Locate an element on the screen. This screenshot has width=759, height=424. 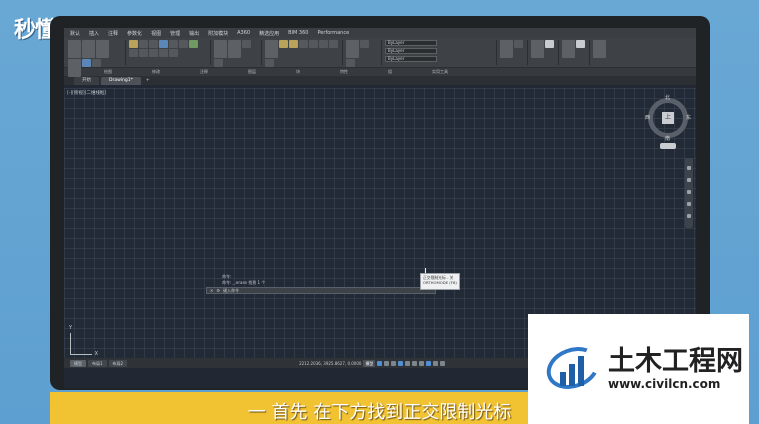
hatch-icon is located at coordinates (96, 63).